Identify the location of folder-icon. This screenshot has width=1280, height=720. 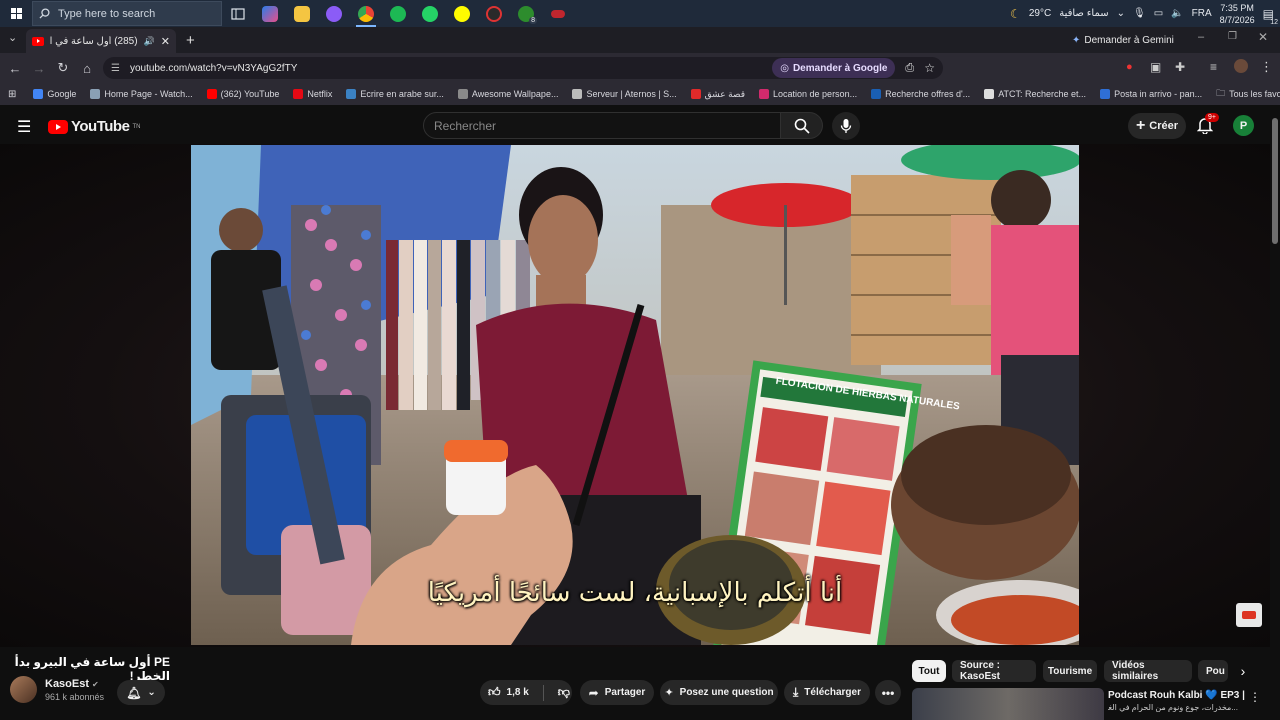
(302, 13).